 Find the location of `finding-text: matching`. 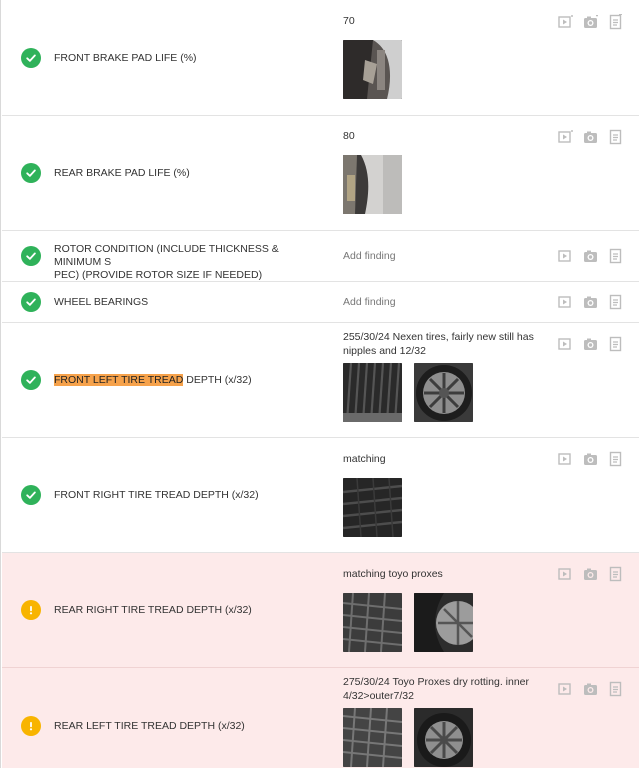

finding-text: matching is located at coordinates (445, 459).